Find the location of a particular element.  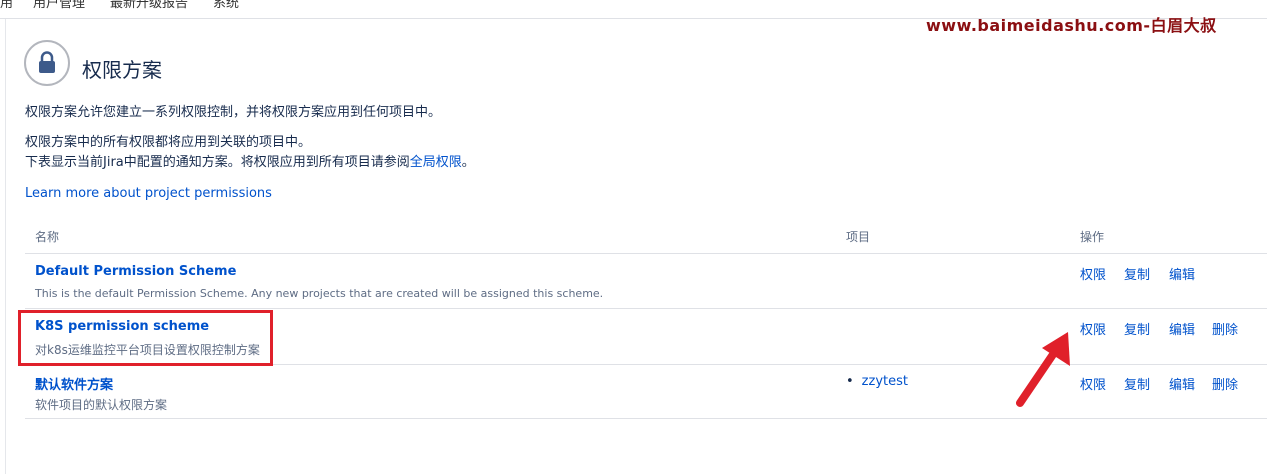

project-link-zzytest: zzytest is located at coordinates (885, 381).